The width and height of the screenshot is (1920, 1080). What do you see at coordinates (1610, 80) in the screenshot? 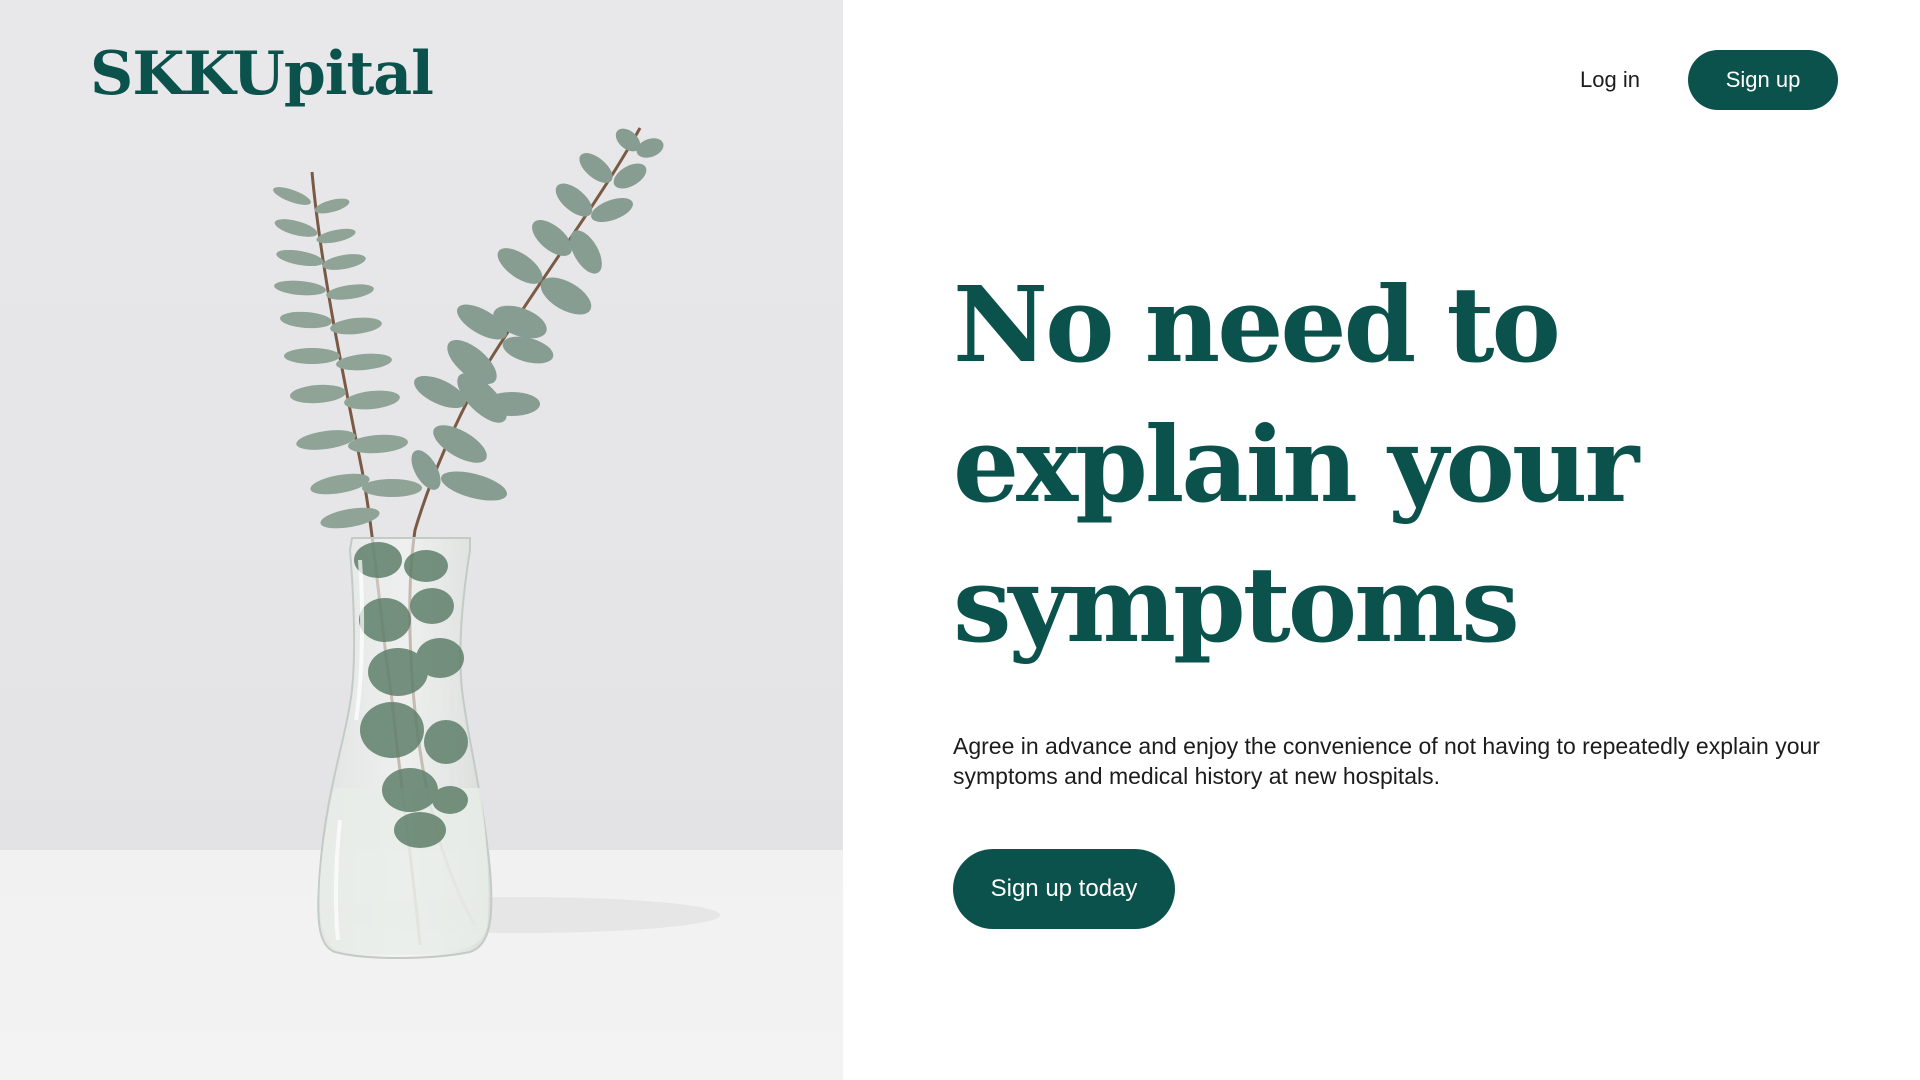
I see `login-link: Log in` at bounding box center [1610, 80].